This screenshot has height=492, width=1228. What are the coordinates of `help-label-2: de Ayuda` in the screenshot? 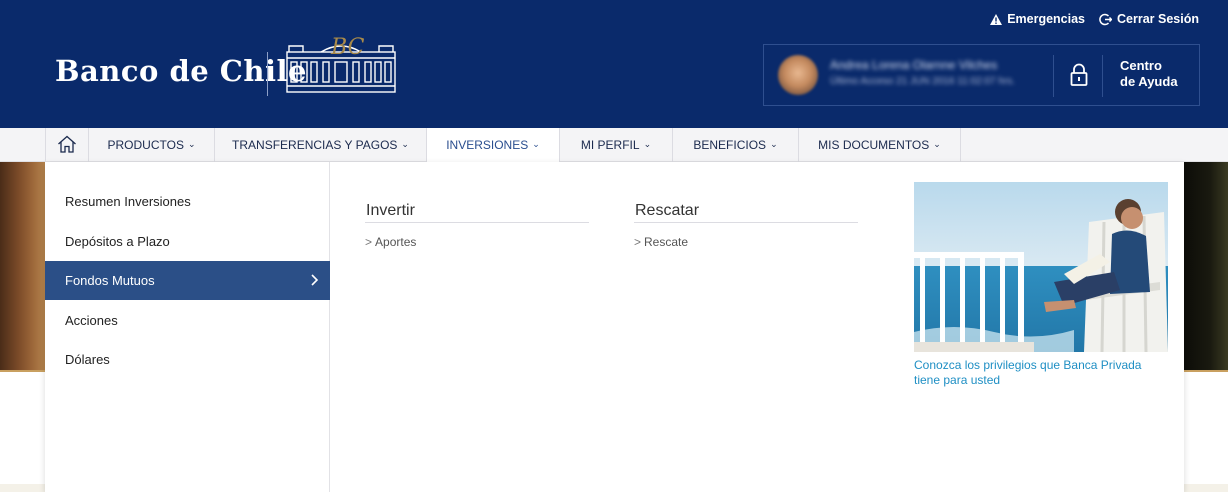 It's located at (1149, 81).